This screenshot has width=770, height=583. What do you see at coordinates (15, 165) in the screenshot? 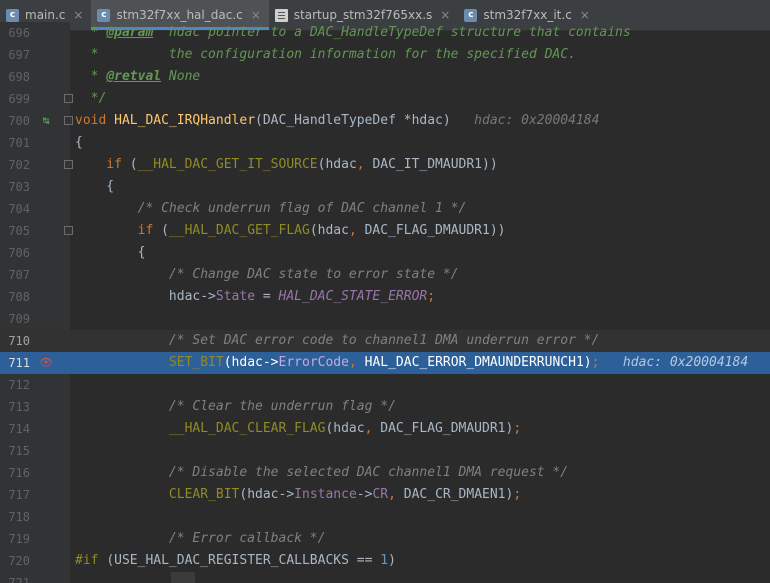
I see `line-number: 702` at bounding box center [15, 165].